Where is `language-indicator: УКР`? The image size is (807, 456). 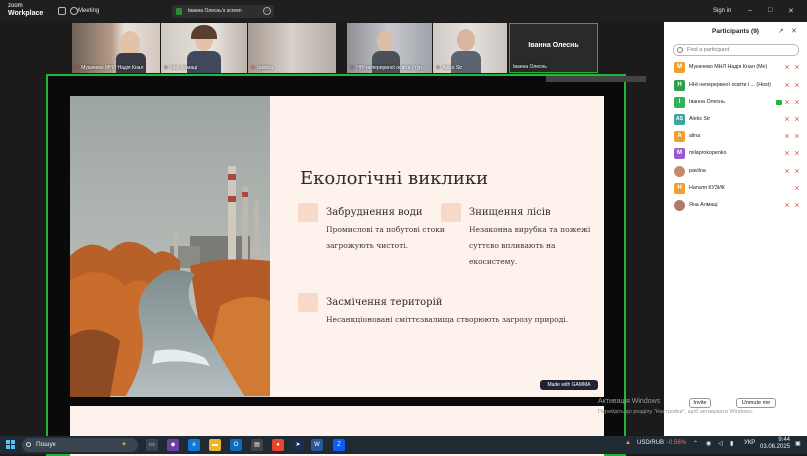 language-indicator: УКР is located at coordinates (749, 443).